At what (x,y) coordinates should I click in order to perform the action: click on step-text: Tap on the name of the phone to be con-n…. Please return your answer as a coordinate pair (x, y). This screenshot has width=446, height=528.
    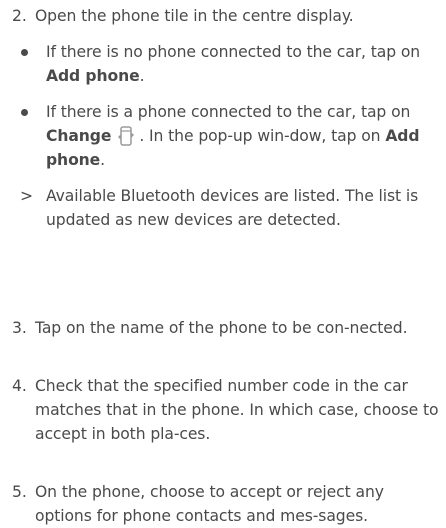
    Looking at the image, I should click on (221, 328).